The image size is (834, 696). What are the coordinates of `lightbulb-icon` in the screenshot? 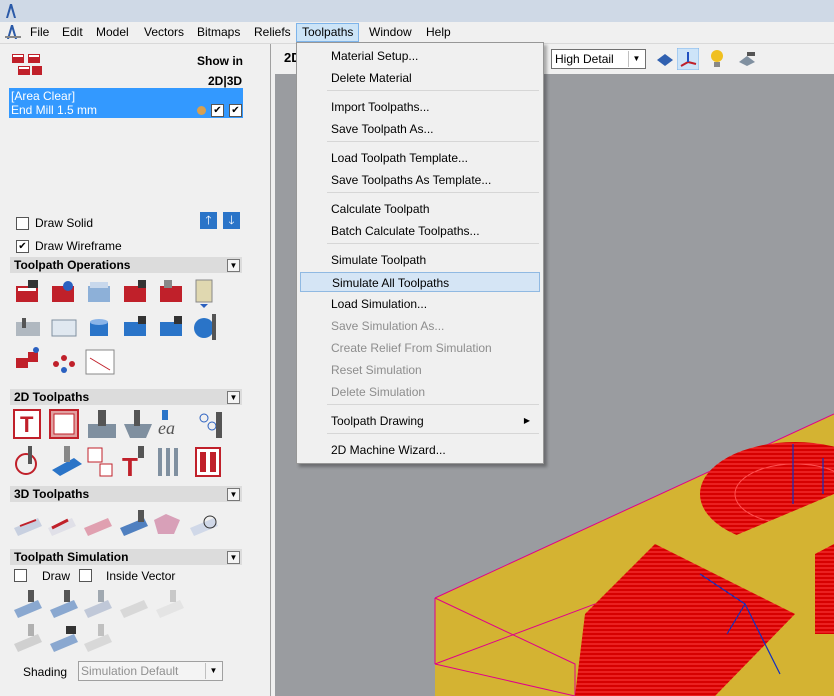 It's located at (717, 59).